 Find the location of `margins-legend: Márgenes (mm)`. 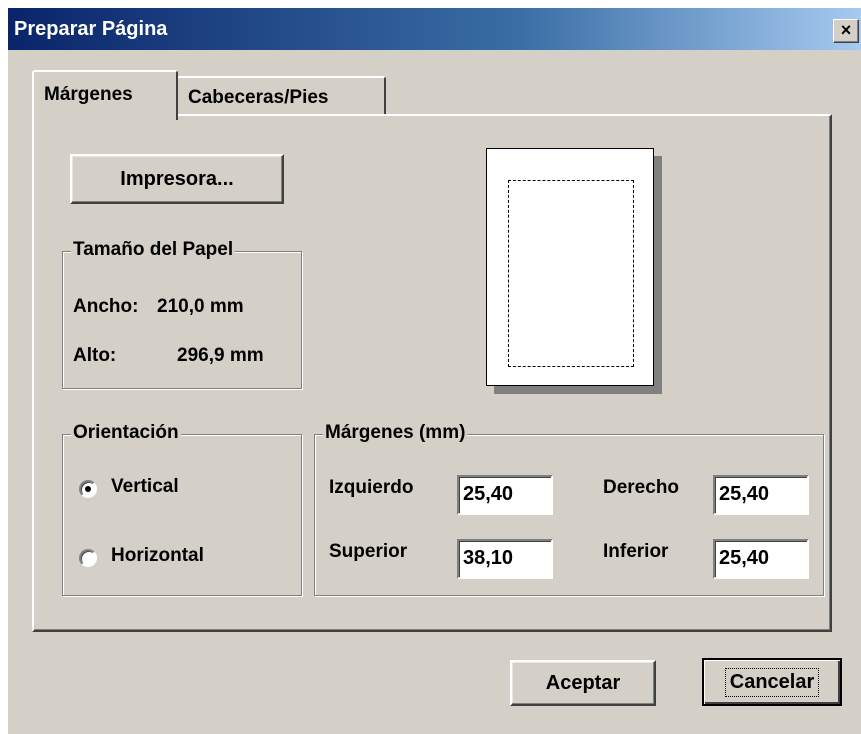

margins-legend: Márgenes (mm) is located at coordinates (395, 433).